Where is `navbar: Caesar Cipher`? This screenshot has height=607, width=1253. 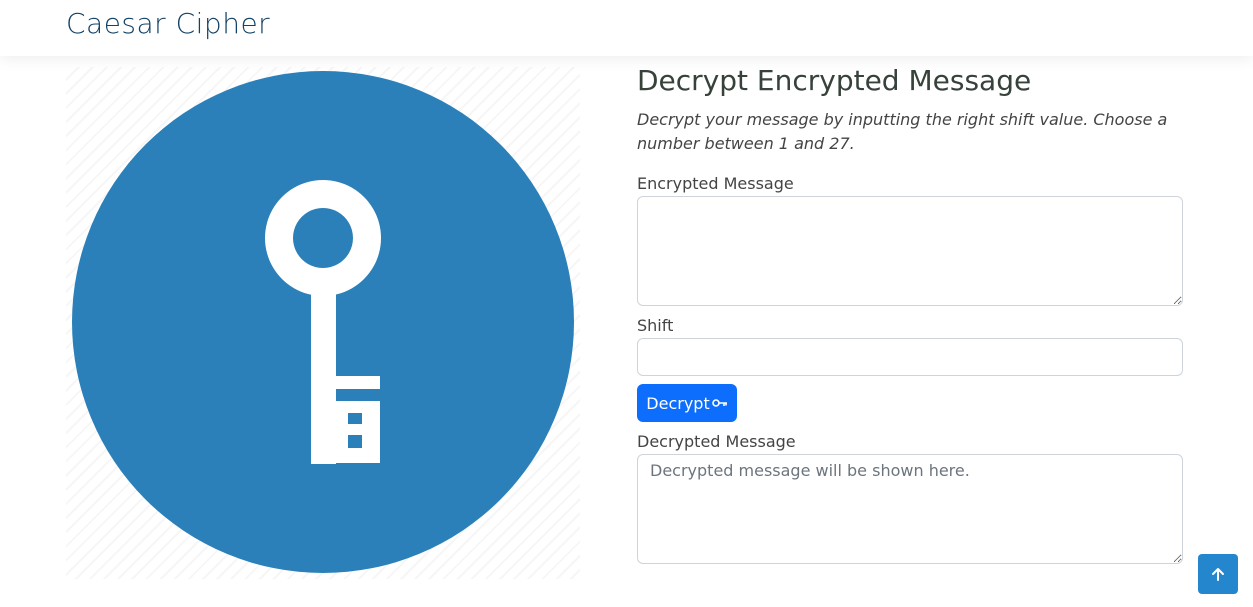 navbar: Caesar Cipher is located at coordinates (626, 28).